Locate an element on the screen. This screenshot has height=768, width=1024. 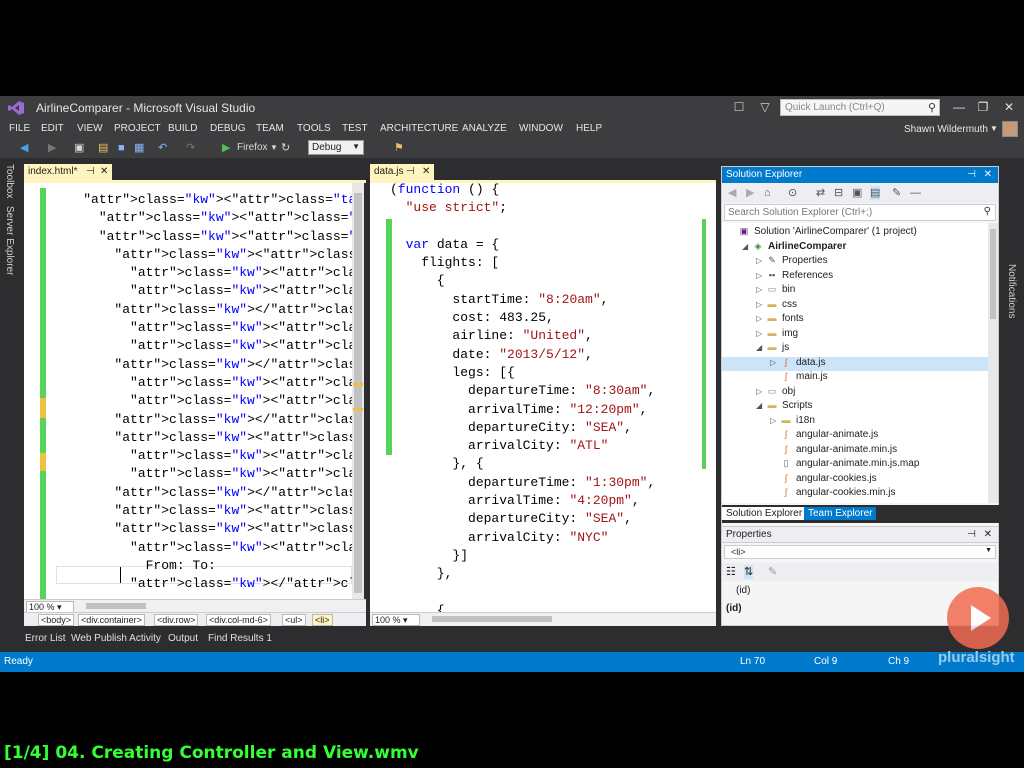
server-explorer-tab: Server Explorer is located at coordinates (9, 240).